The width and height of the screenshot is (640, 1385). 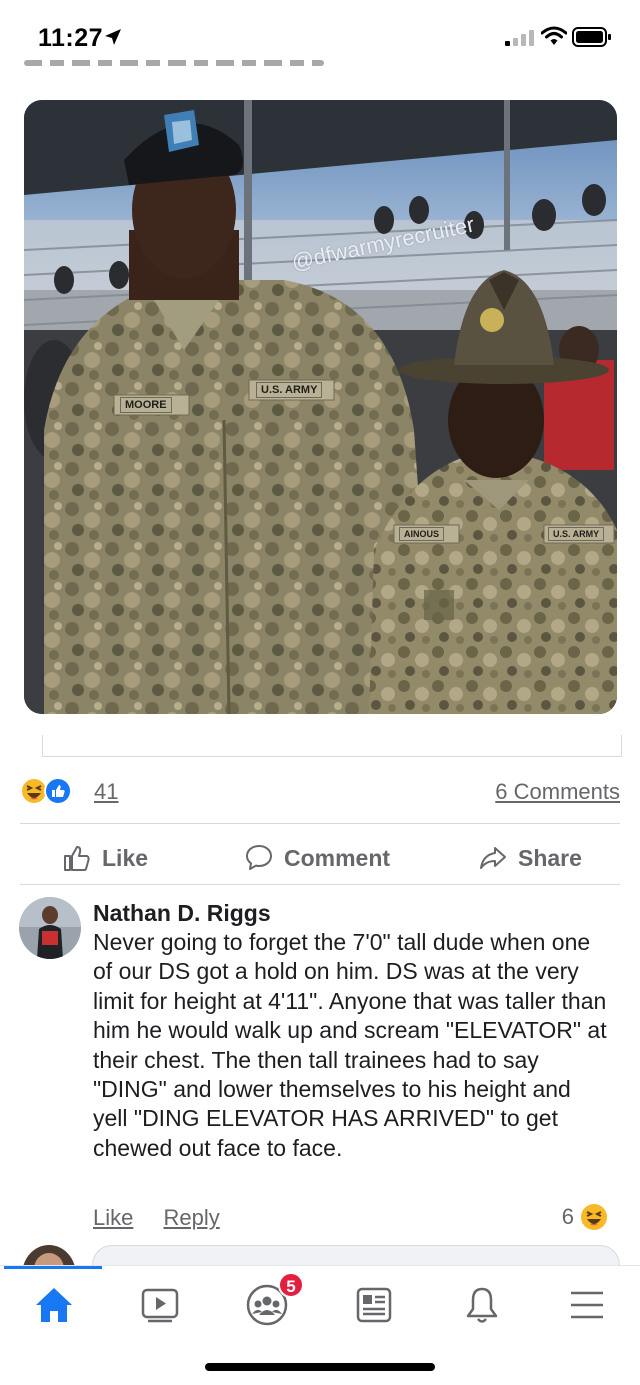 I want to click on tab-notifications, so click(x=482, y=1305).